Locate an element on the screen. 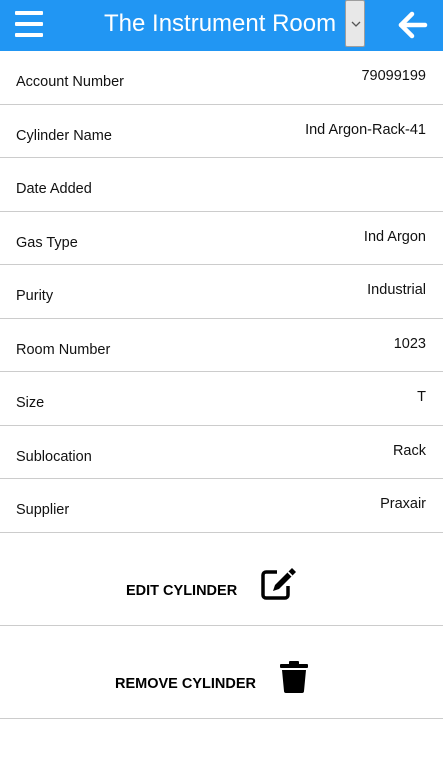  detail-row-supplier: Supplier Praxair is located at coordinates (221, 506).